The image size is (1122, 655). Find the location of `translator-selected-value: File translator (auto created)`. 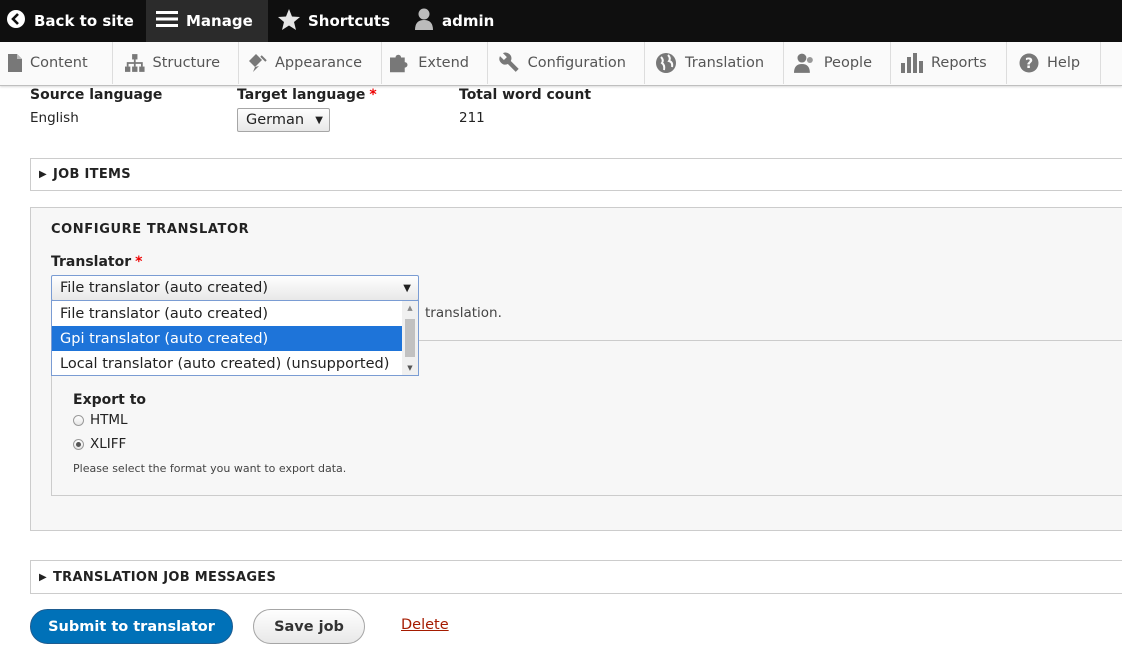

translator-selected-value: File translator (auto created) is located at coordinates (164, 288).